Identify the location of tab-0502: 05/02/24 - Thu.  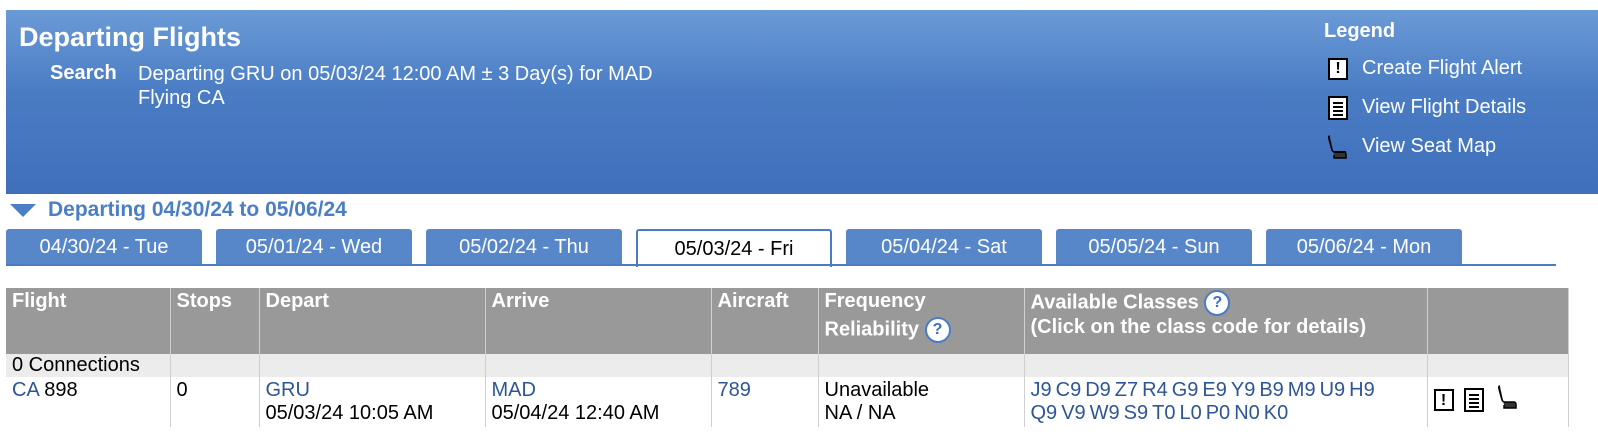
(524, 247).